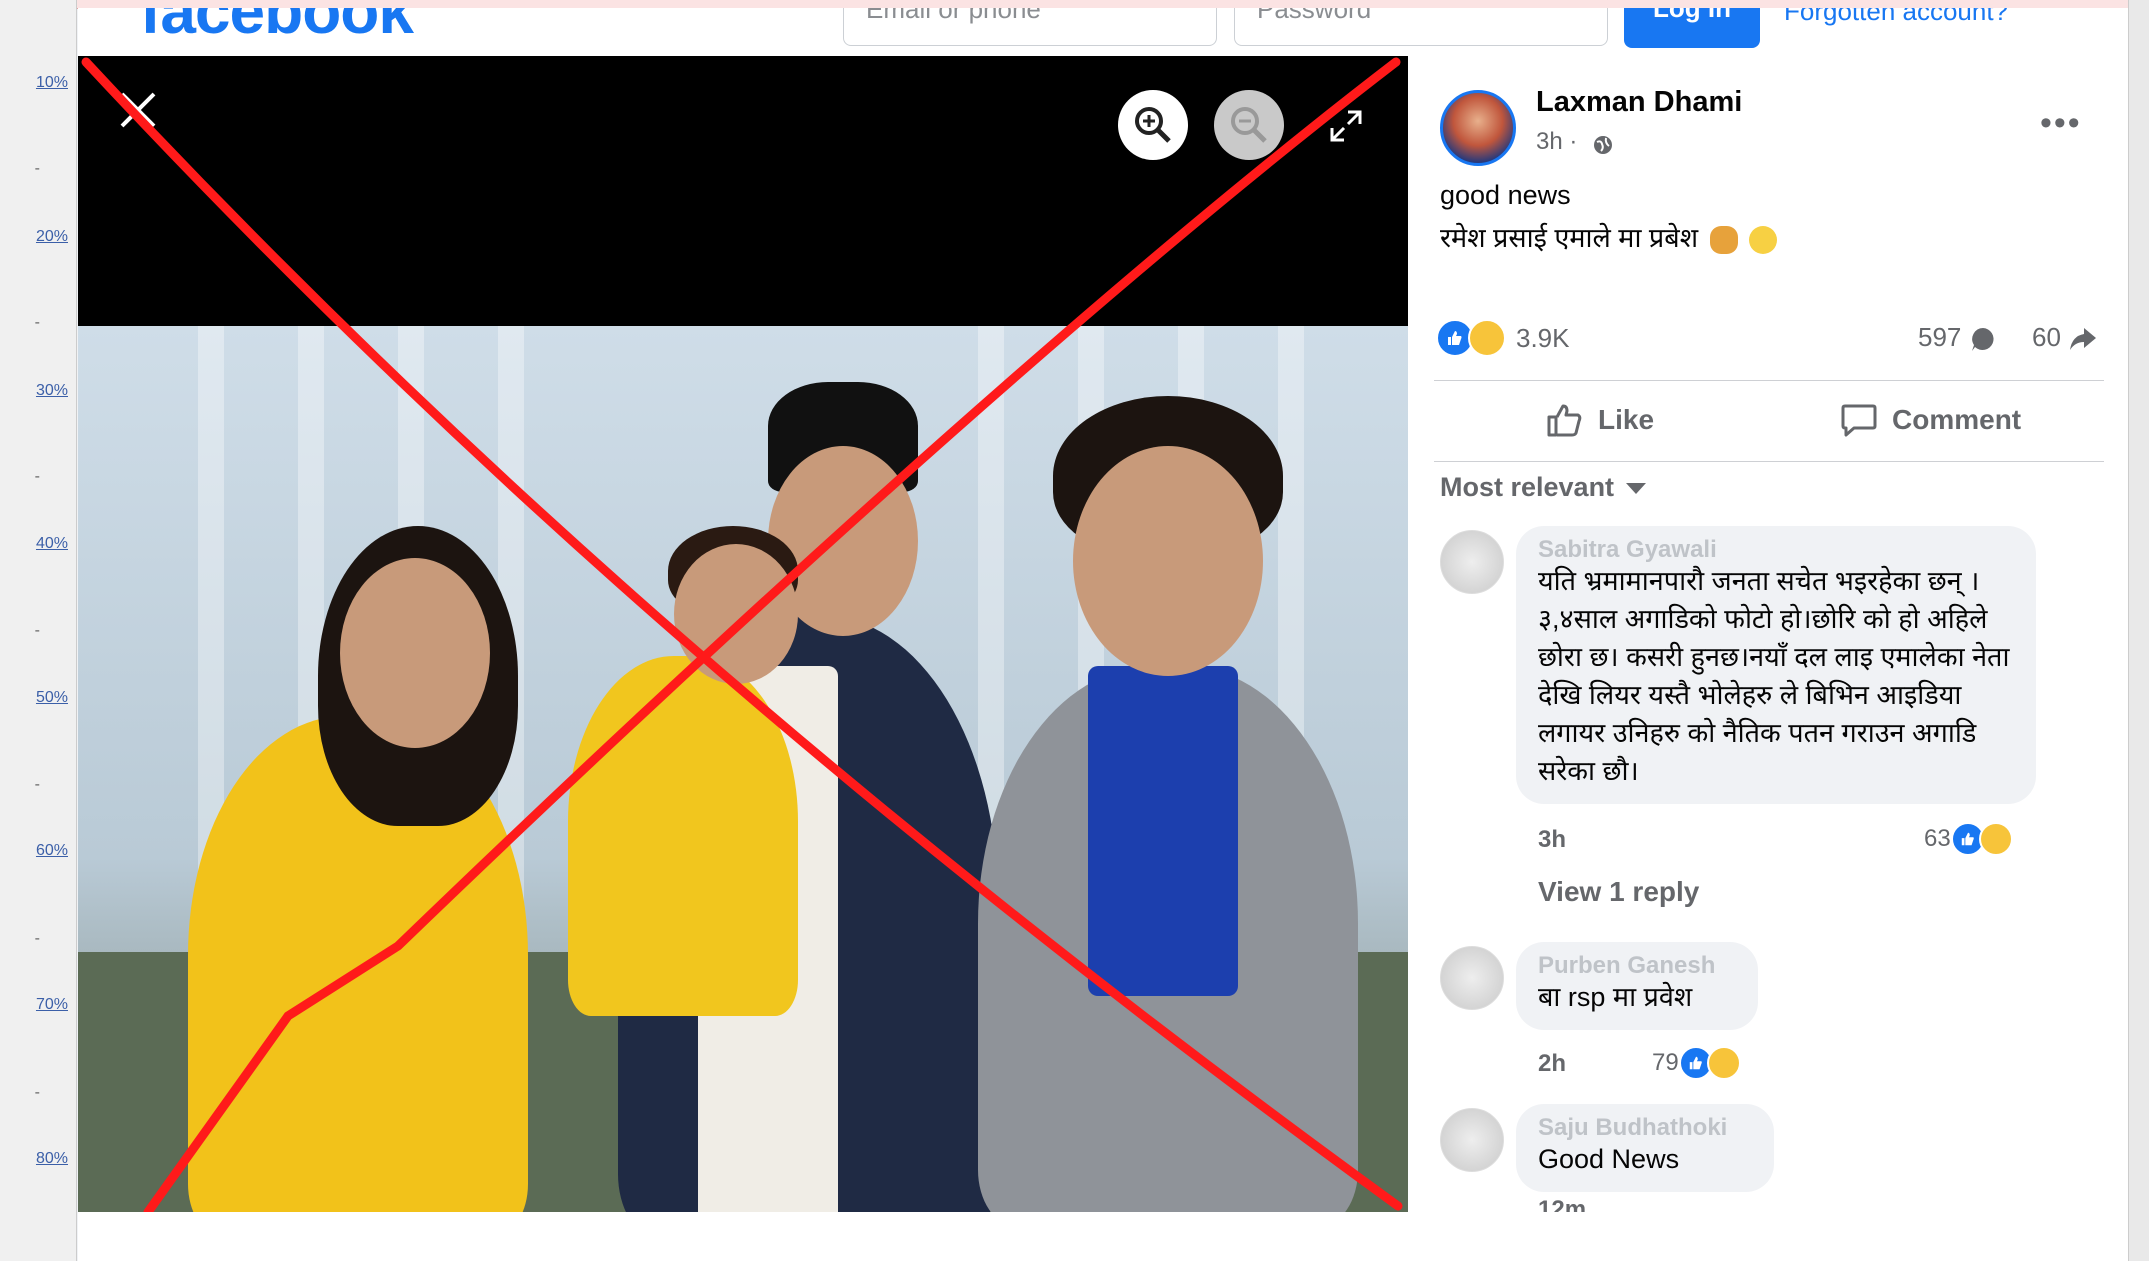 The height and width of the screenshot is (1261, 2149). What do you see at coordinates (1665, 1062) in the screenshot?
I see `comment-reactions-count: 79` at bounding box center [1665, 1062].